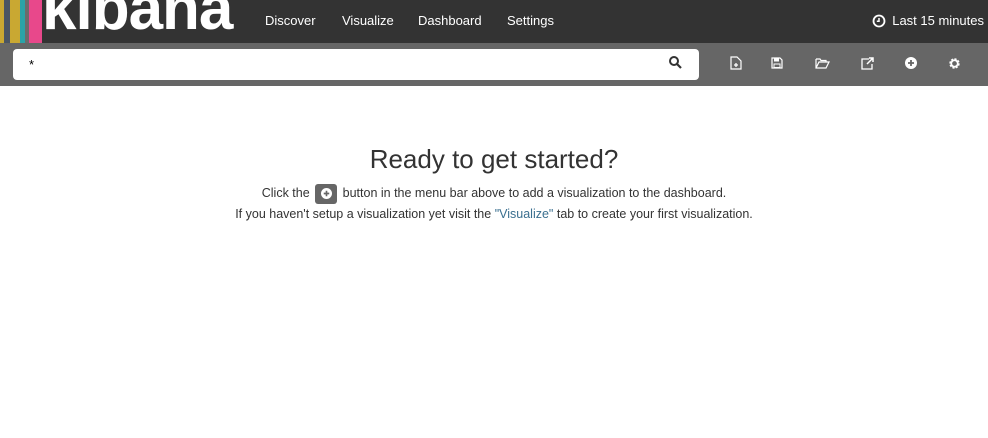 This screenshot has height=438, width=988. Describe the element at coordinates (777, 63) in the screenshot. I see `save-icon` at that location.